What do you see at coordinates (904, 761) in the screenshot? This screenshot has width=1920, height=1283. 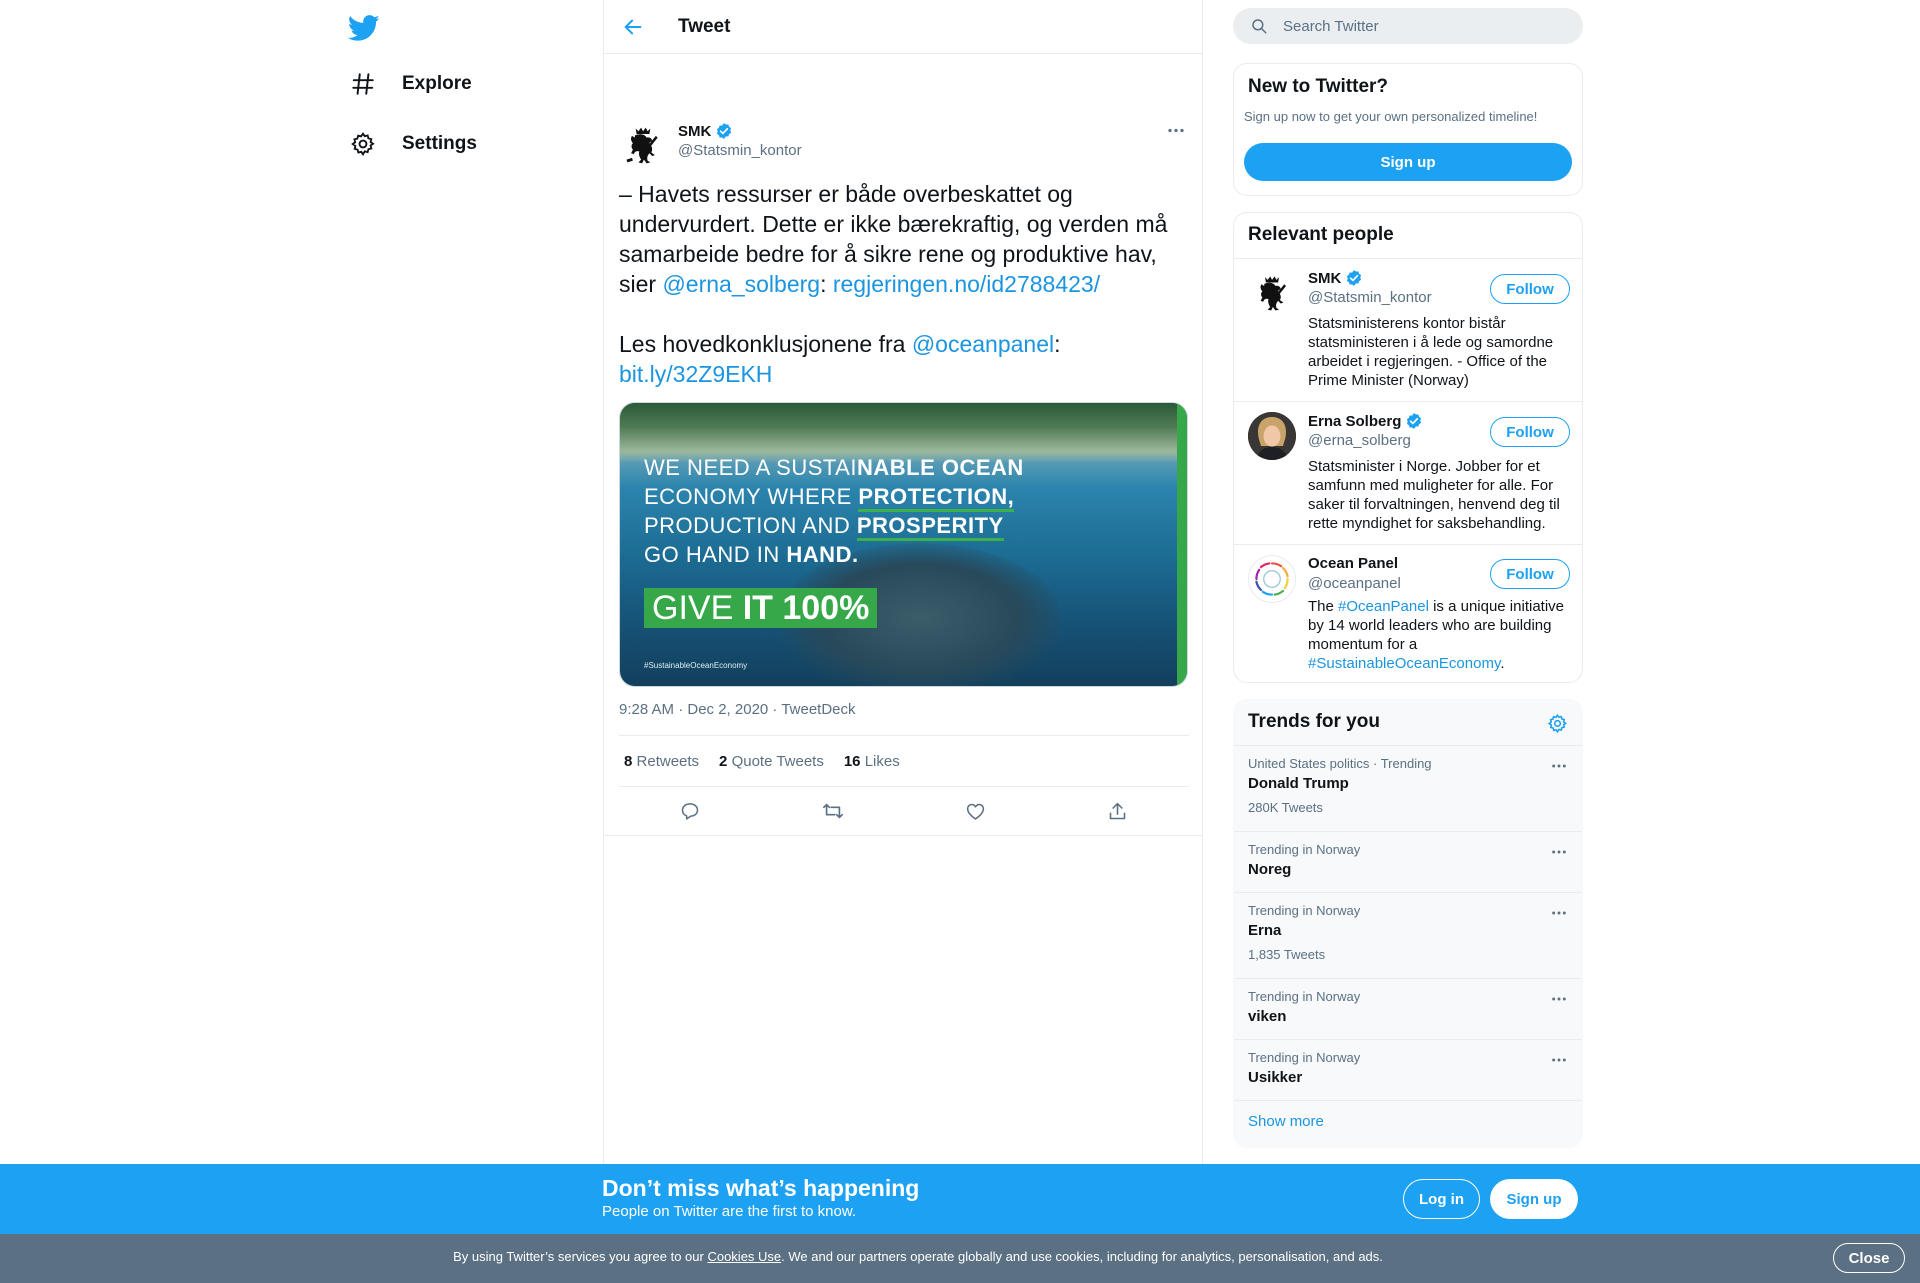 I see `tweet-stats: 8 Retweets 2 Quote Tweets 16 Likes` at bounding box center [904, 761].